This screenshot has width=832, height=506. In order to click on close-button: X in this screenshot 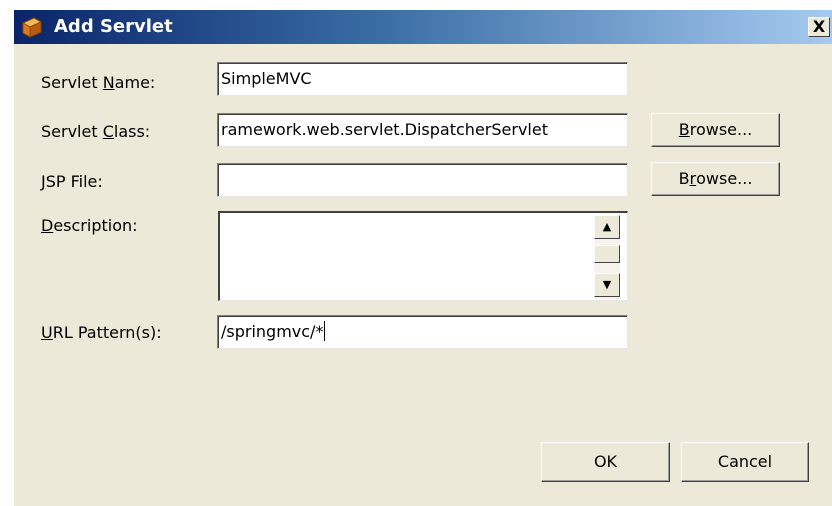, I will do `click(819, 27)`.